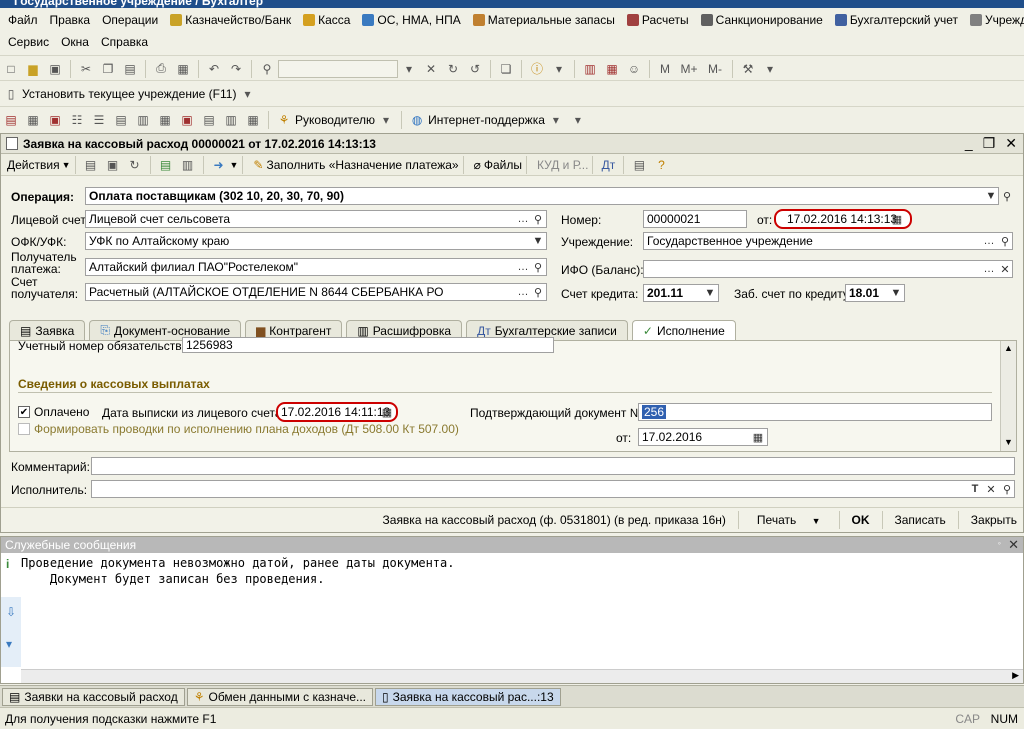 This screenshot has width=1024, height=729. I want to click on menu-edit: Правка, so click(70, 20).